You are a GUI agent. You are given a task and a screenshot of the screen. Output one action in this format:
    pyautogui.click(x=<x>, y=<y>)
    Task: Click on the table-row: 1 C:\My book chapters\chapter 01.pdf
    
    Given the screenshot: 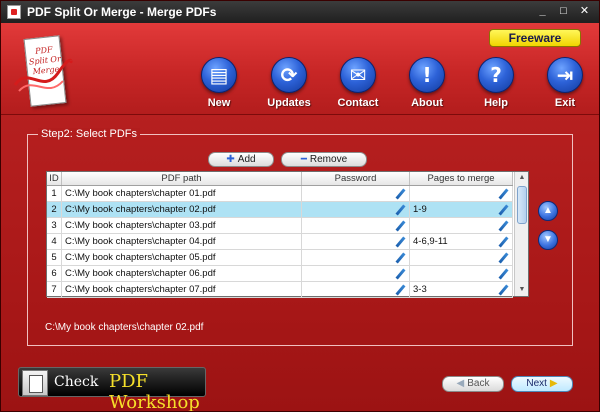 What is the action you would take?
    pyautogui.click(x=280, y=194)
    